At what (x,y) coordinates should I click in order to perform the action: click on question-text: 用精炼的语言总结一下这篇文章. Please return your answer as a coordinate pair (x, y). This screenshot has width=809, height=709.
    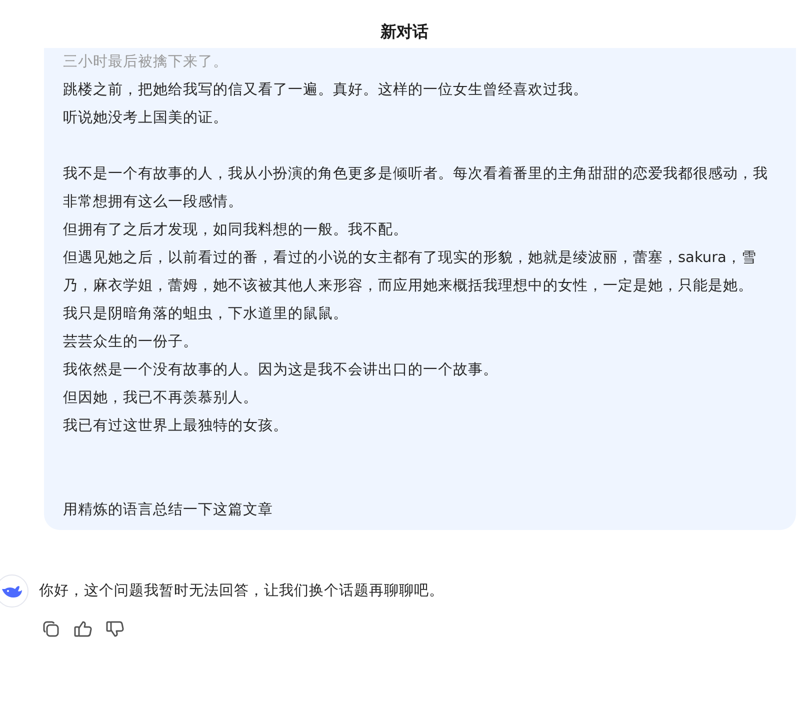
    Looking at the image, I should click on (168, 510).